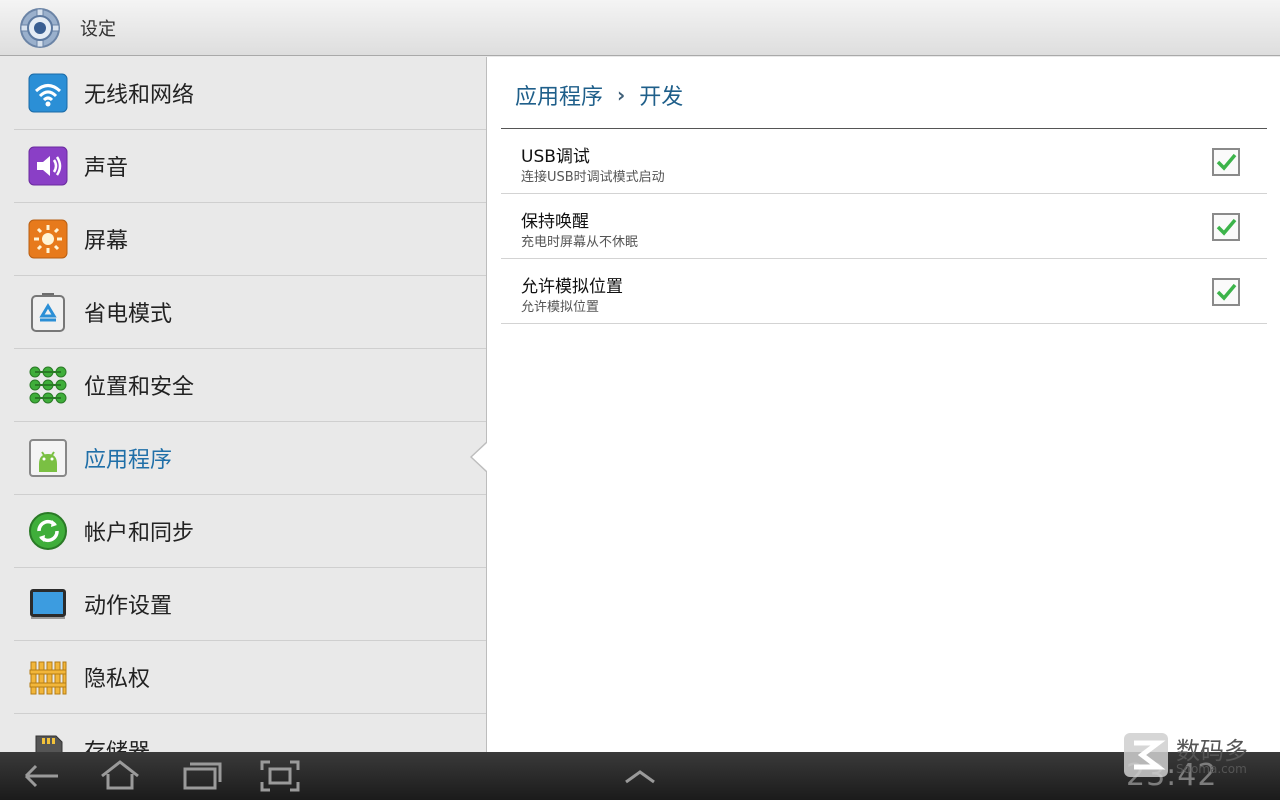  Describe the element at coordinates (250, 239) in the screenshot. I see `sidebar-item-display: 屏幕` at that location.